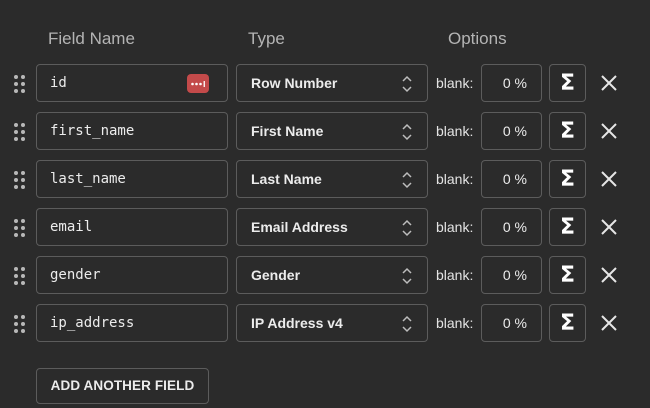 The height and width of the screenshot is (408, 650). I want to click on type-select-value: First Name, so click(287, 131).